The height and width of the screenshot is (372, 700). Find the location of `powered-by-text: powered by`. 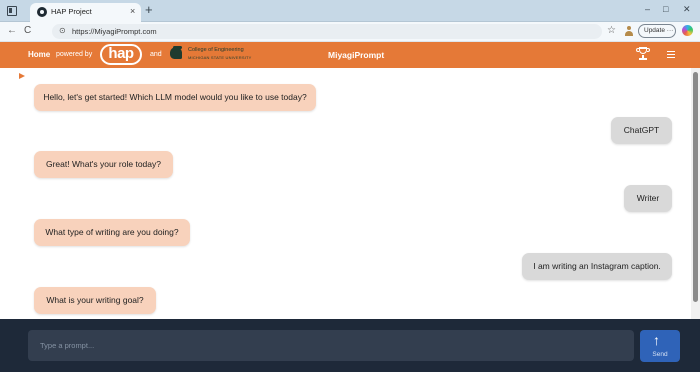

powered-by-text: powered by is located at coordinates (74, 54).